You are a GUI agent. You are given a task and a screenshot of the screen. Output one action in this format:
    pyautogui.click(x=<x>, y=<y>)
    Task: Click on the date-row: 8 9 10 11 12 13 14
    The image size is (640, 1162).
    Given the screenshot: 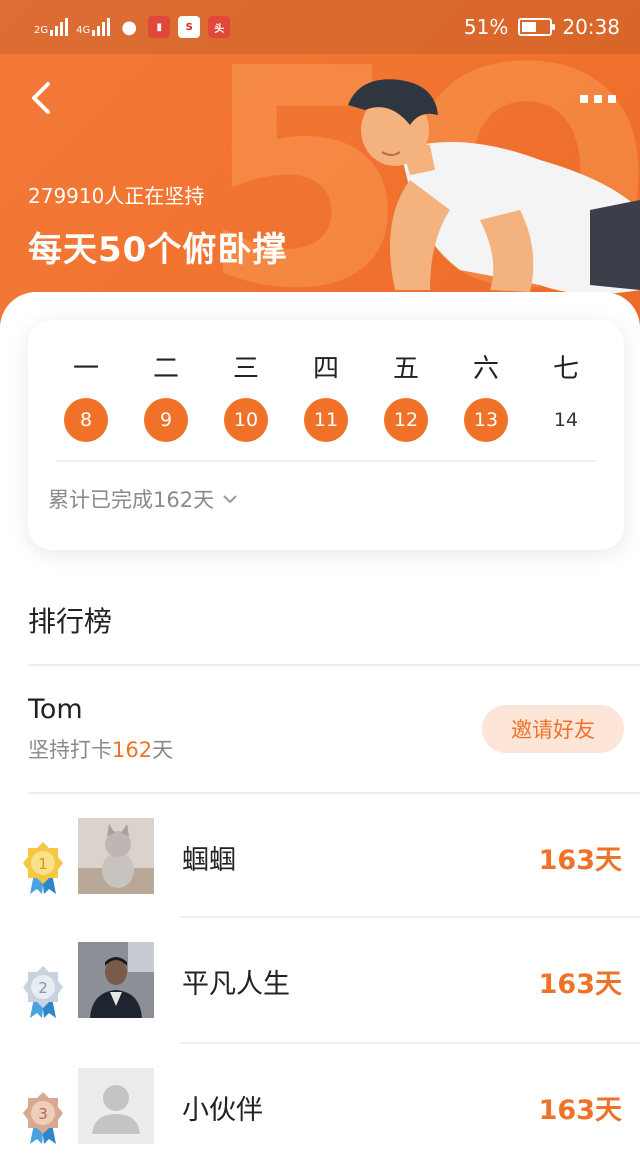 What is the action you would take?
    pyautogui.click(x=326, y=420)
    